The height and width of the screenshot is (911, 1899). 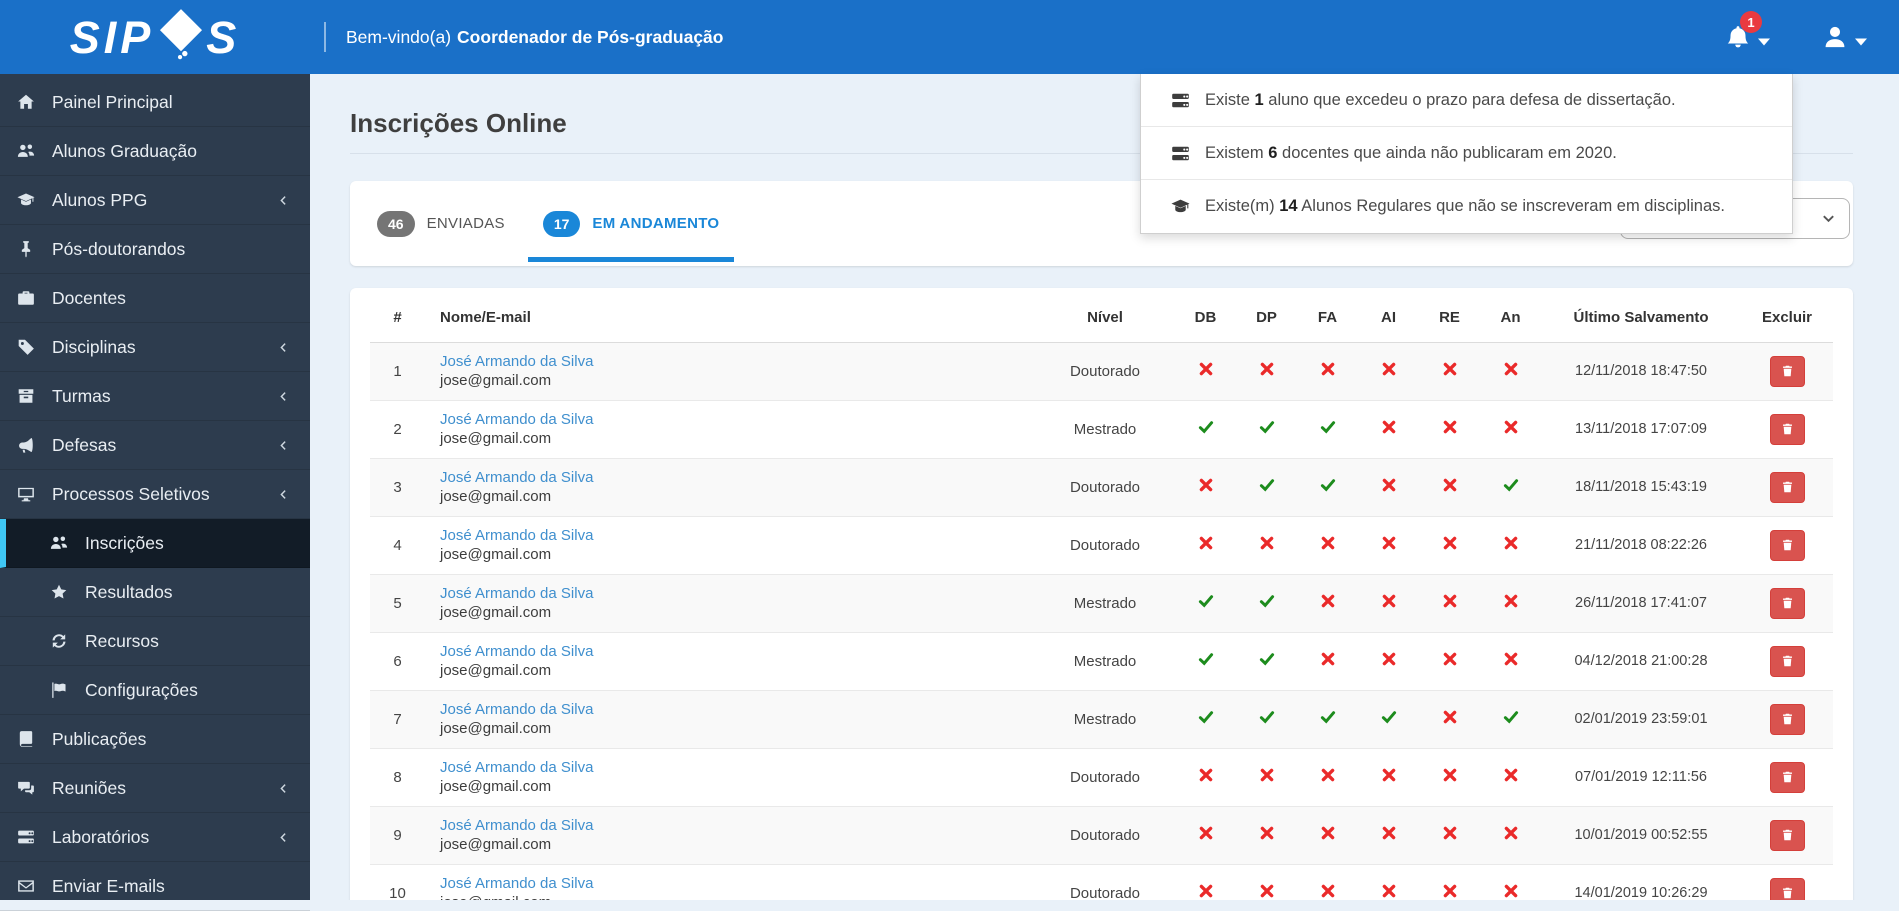 I want to click on sidebar-item-label: Inscrições, so click(x=124, y=542).